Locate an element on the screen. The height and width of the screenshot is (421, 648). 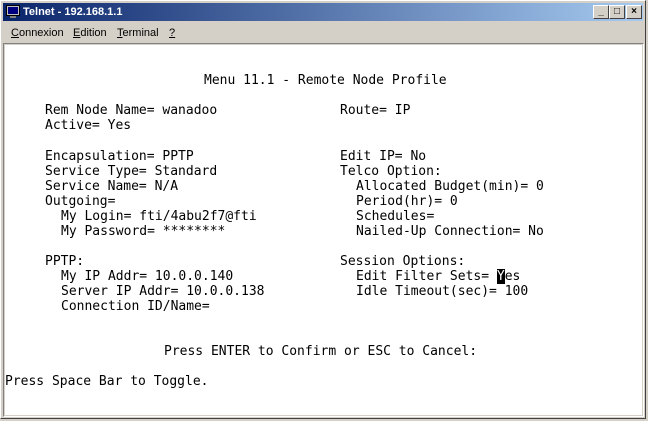
menu-bar: Connexion Edition Terminal ? is located at coordinates (323, 32).